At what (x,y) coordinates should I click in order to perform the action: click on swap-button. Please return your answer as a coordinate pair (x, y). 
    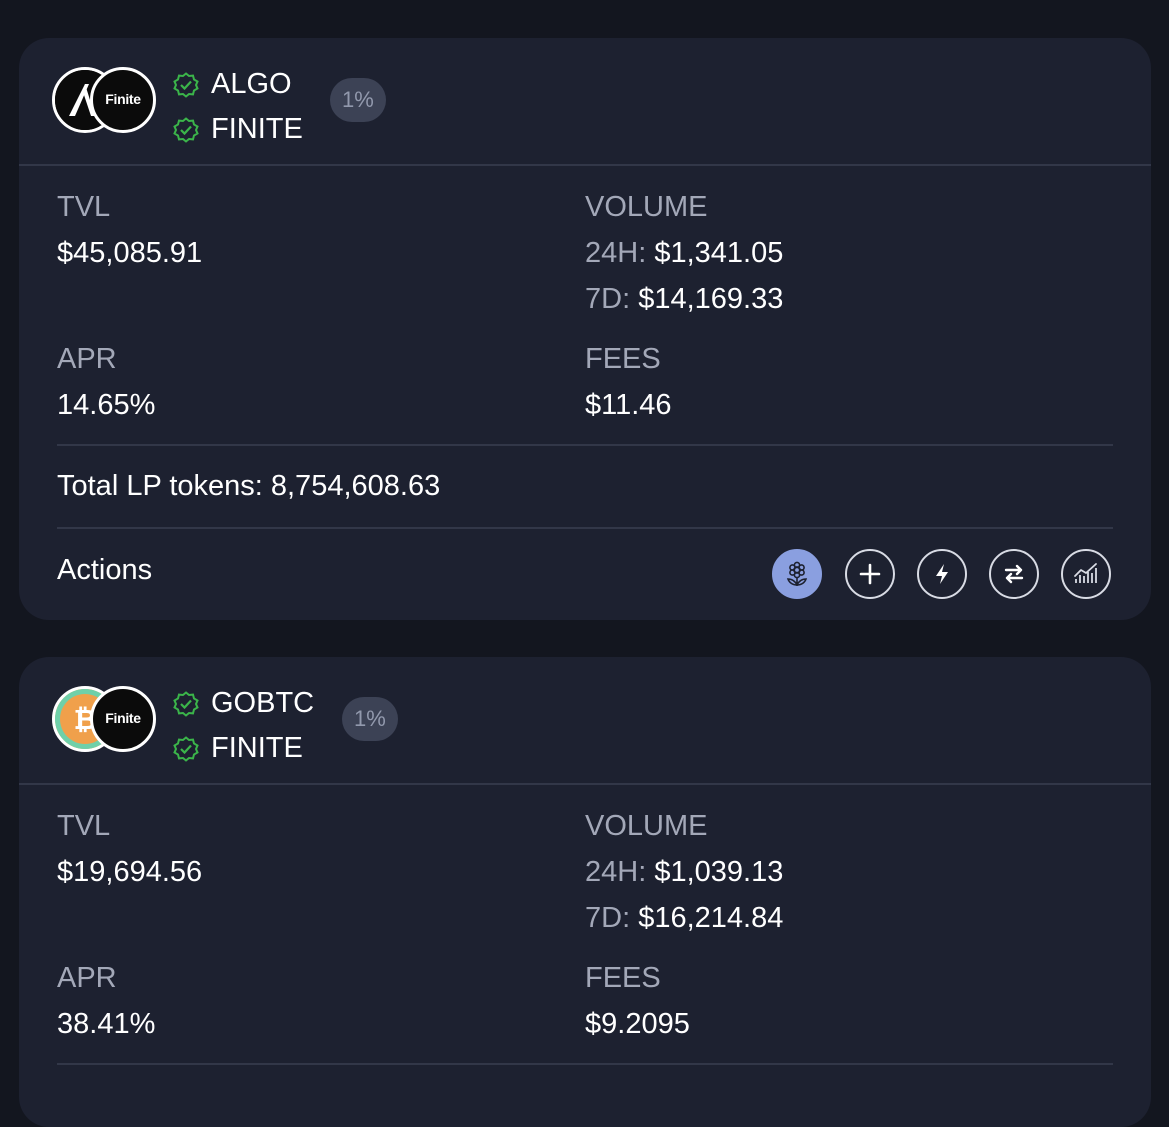
    Looking at the image, I should click on (1014, 574).